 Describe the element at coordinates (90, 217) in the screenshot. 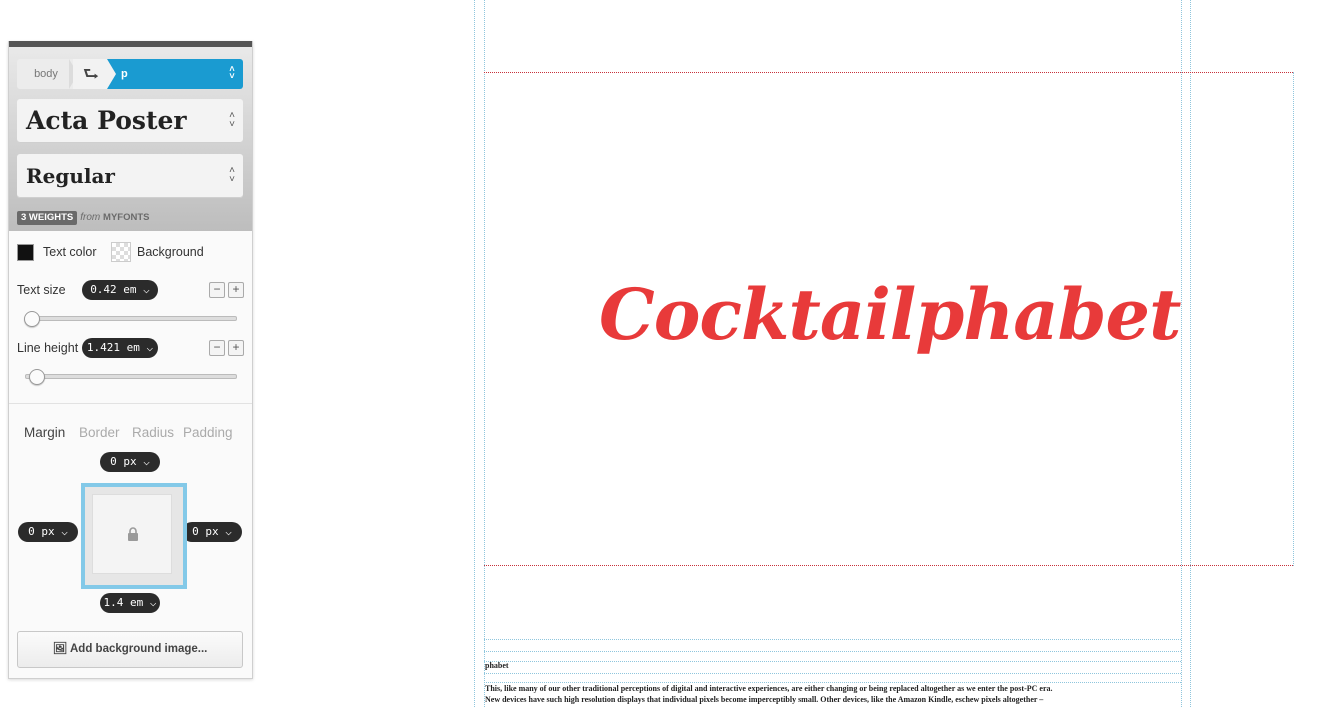

I see `from-label: from` at that location.